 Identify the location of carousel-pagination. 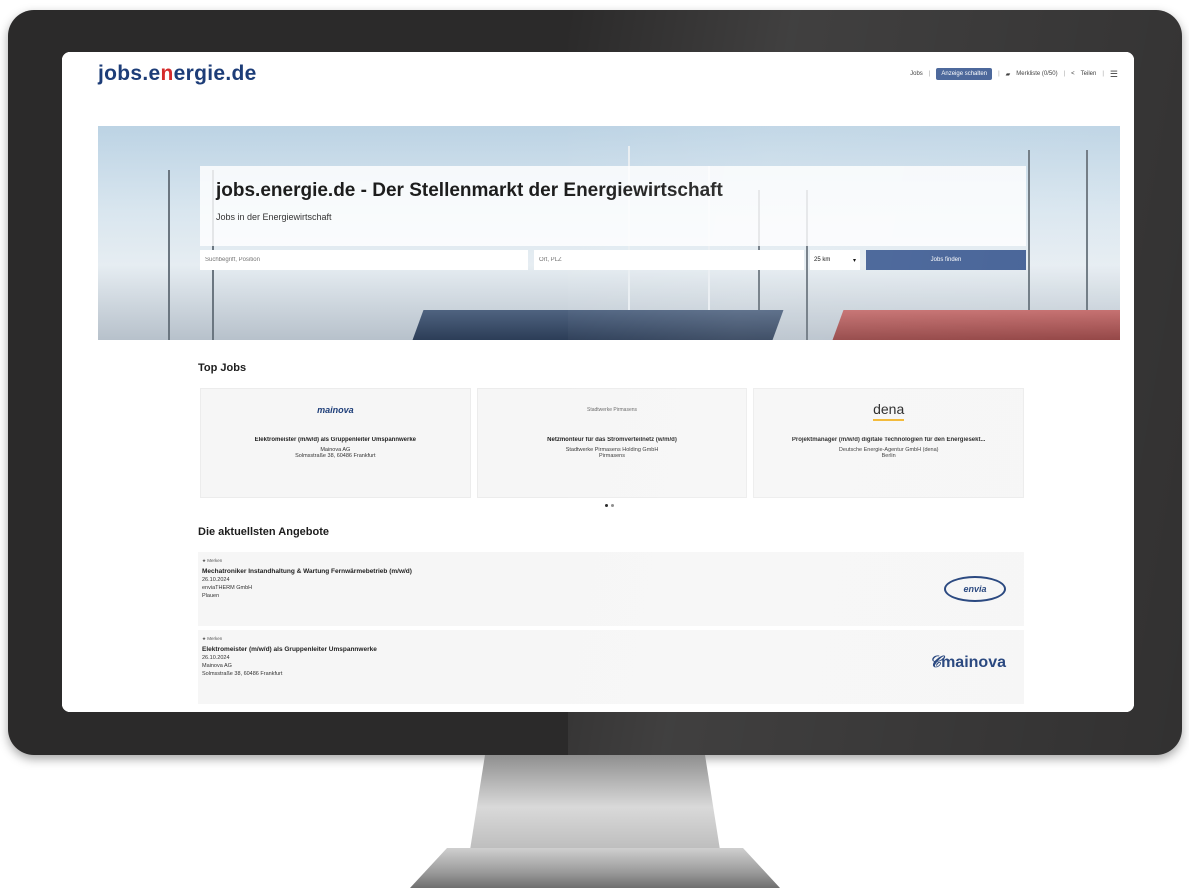
(609, 505).